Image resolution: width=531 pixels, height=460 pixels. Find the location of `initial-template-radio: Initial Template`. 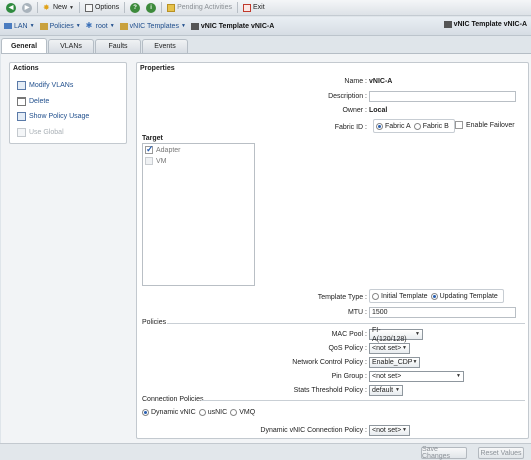

initial-template-radio: Initial Template is located at coordinates (400, 296).